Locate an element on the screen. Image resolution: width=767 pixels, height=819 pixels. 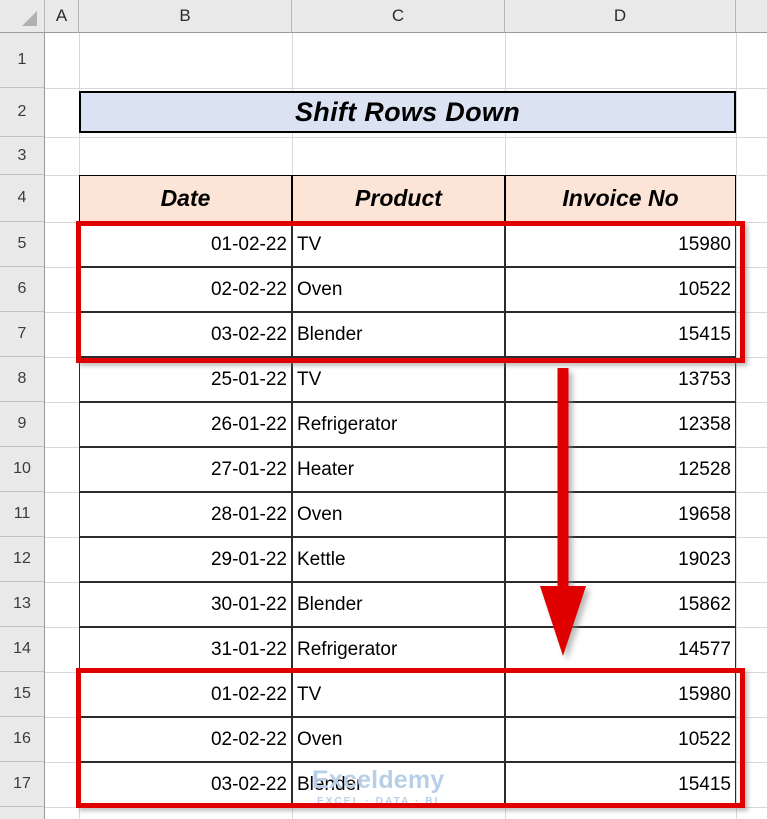
row-header-6: 6 is located at coordinates (22, 289).